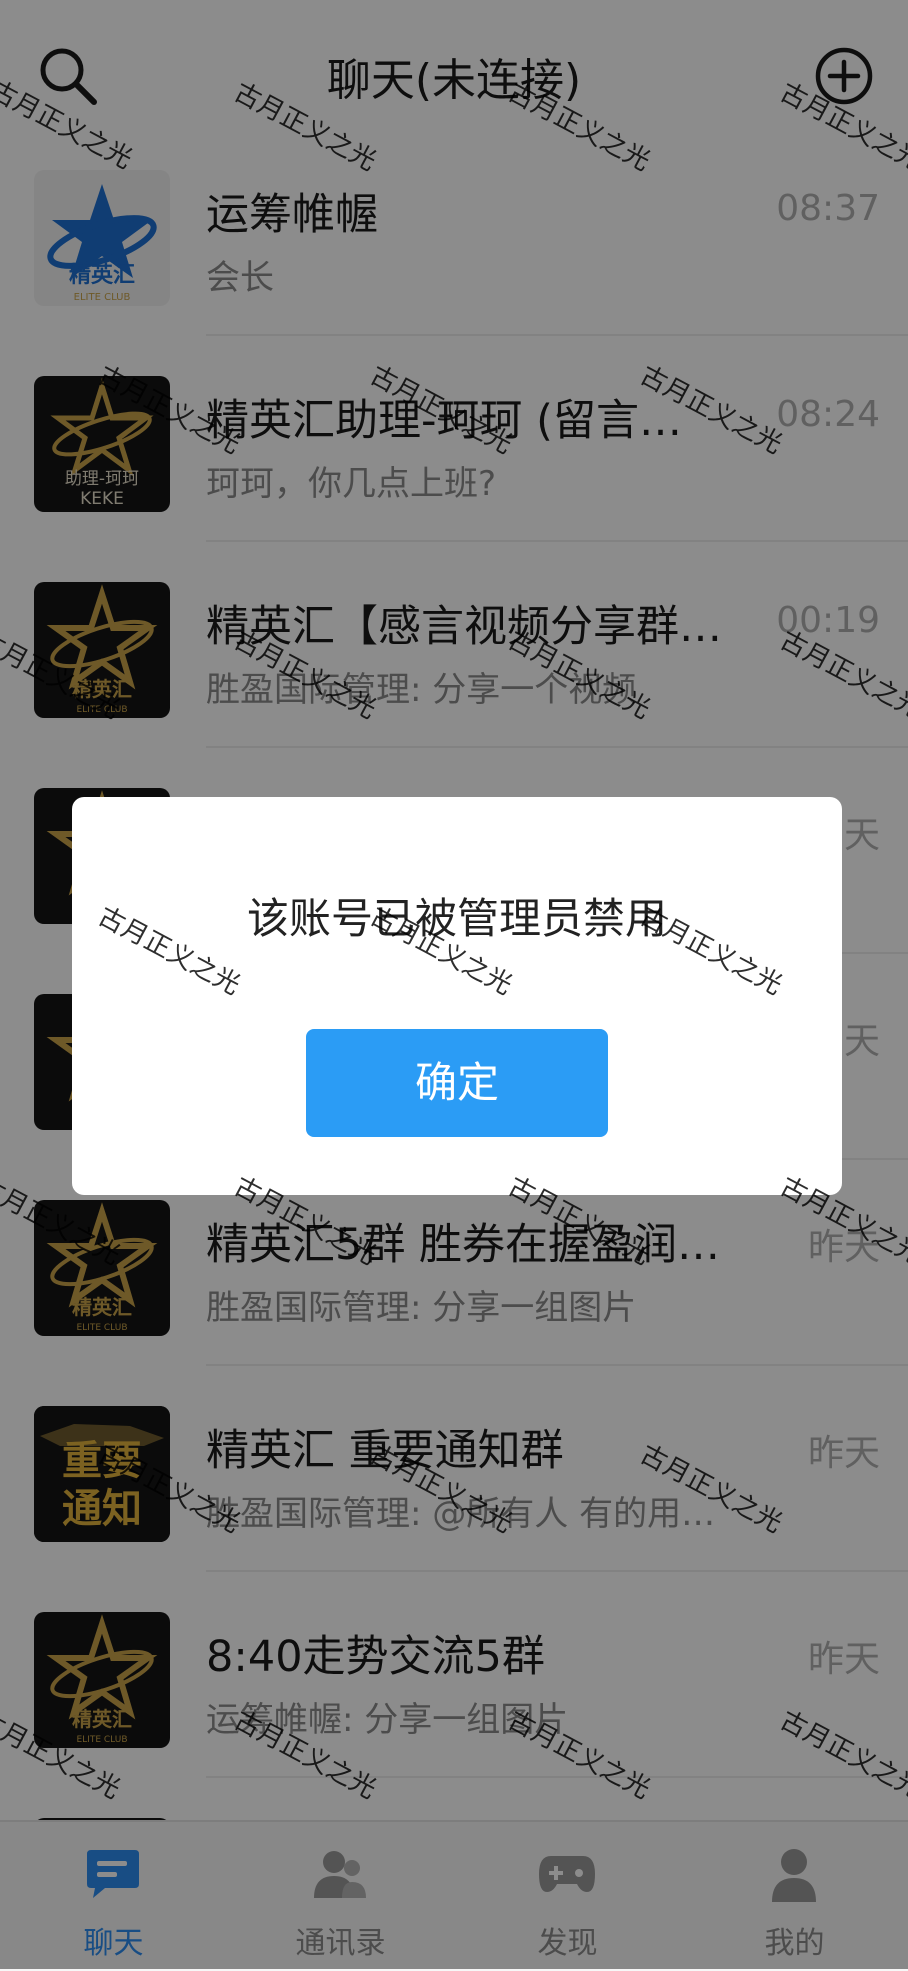 Image resolution: width=908 pixels, height=1971 pixels. What do you see at coordinates (457, 1083) in the screenshot?
I see `confirm-button: 确定` at bounding box center [457, 1083].